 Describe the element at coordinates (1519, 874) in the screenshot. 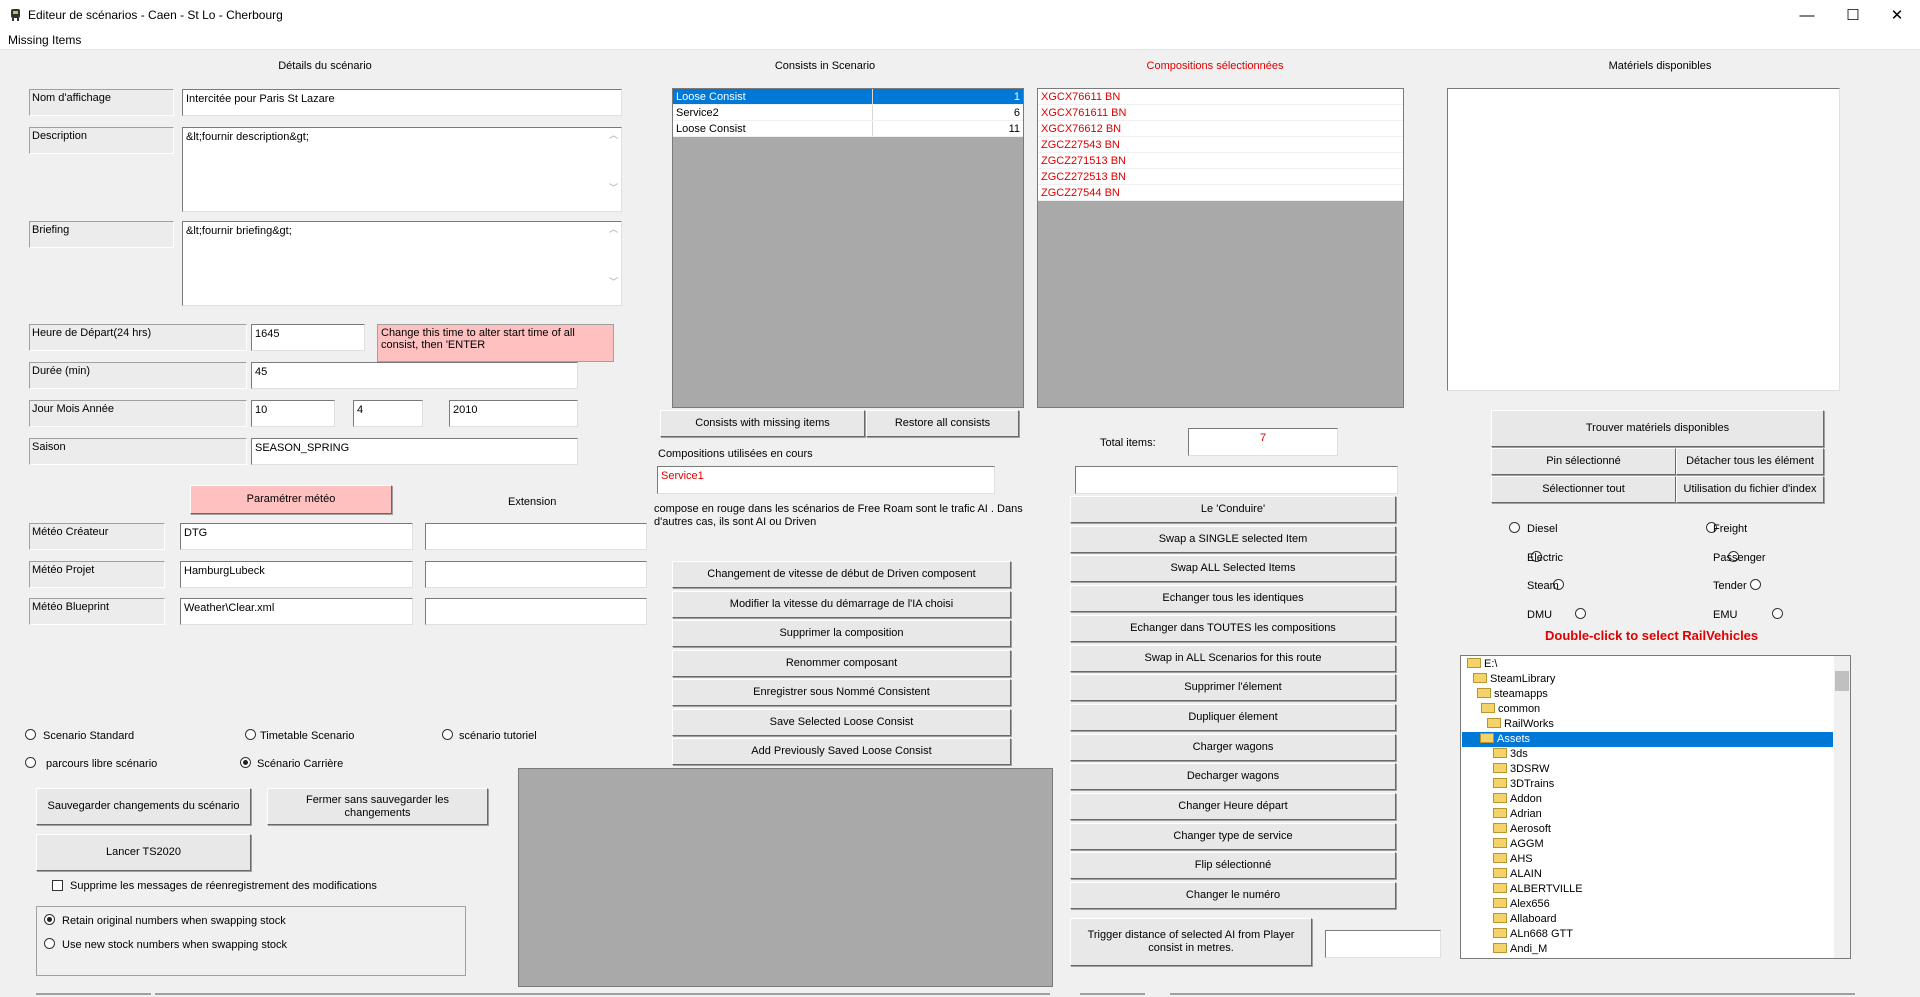

I see `tree-node: ALAIN` at that location.